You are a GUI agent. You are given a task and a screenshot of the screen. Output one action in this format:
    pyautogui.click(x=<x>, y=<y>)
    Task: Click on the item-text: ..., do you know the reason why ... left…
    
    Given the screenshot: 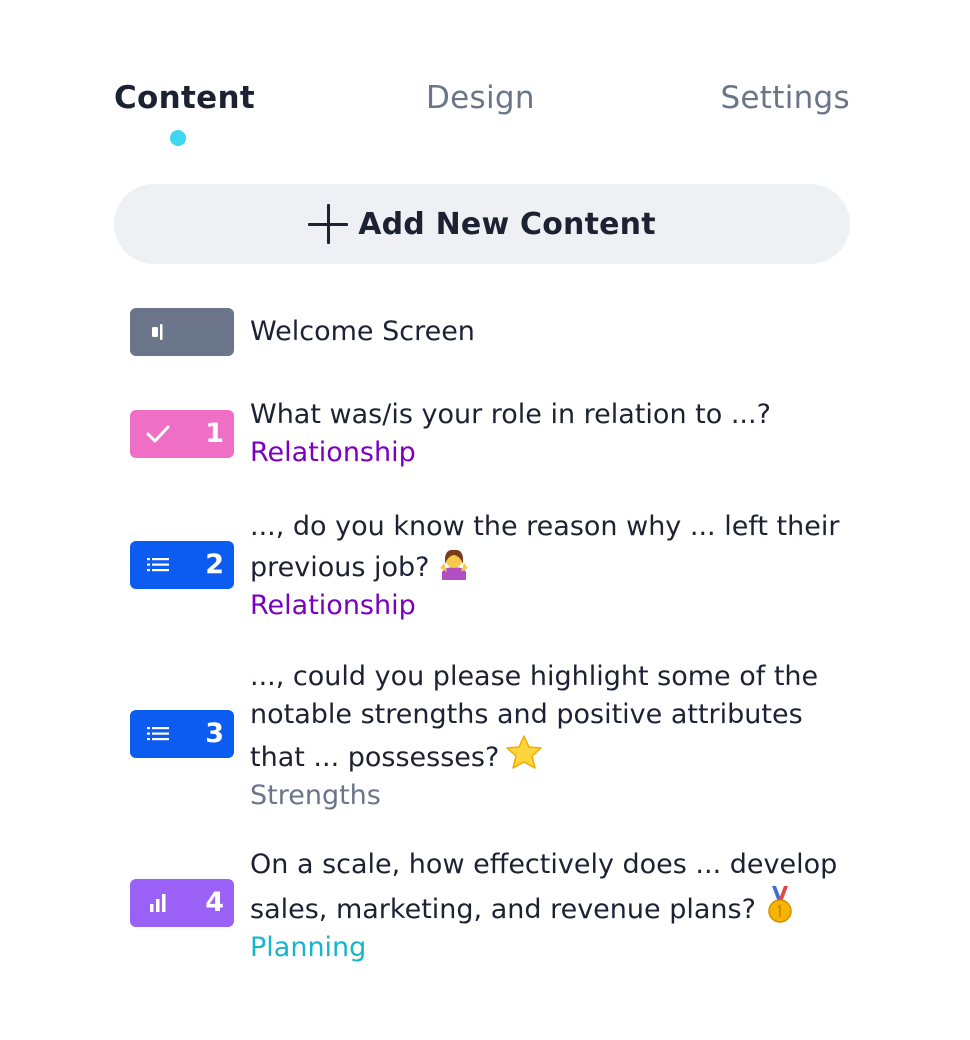 What is the action you would take?
    pyautogui.click(x=550, y=566)
    